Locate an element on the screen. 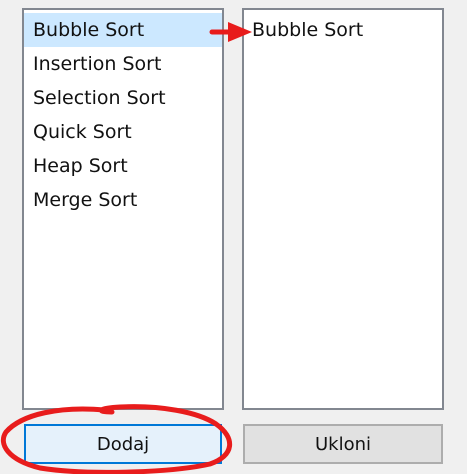  list-item-heap-sort: Heap Sort is located at coordinates (123, 166).